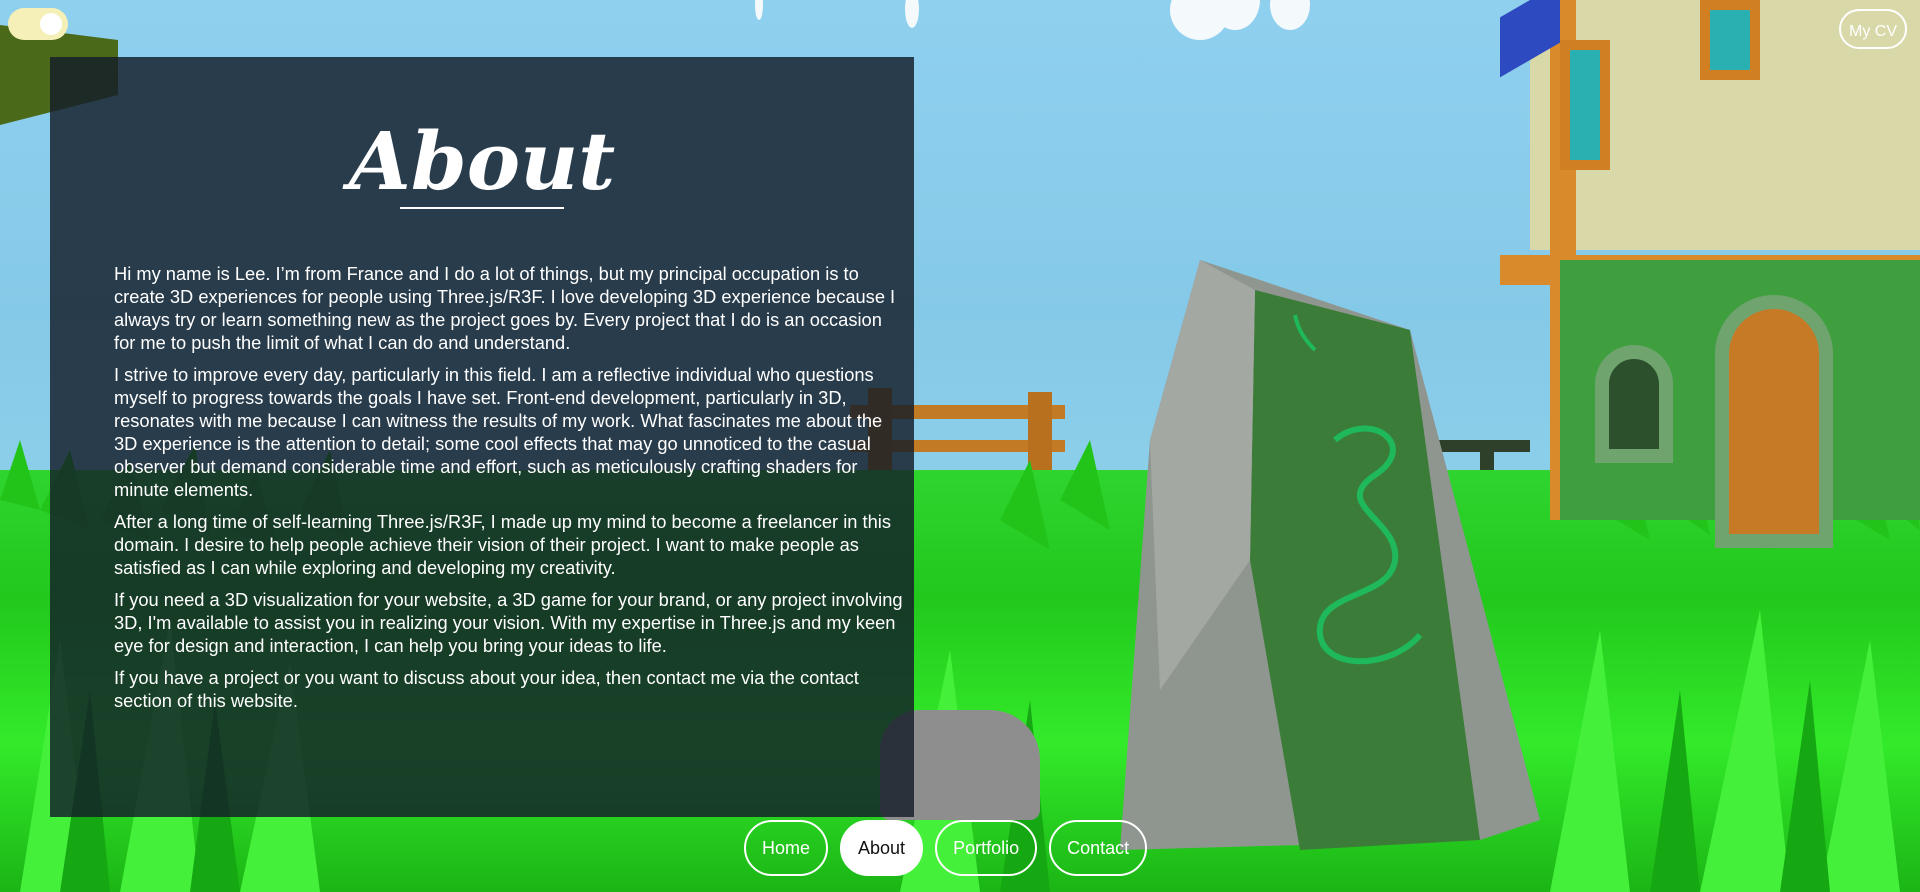 Image resolution: width=1920 pixels, height=892 pixels. What do you see at coordinates (882, 848) in the screenshot?
I see `nav-about-button: About` at bounding box center [882, 848].